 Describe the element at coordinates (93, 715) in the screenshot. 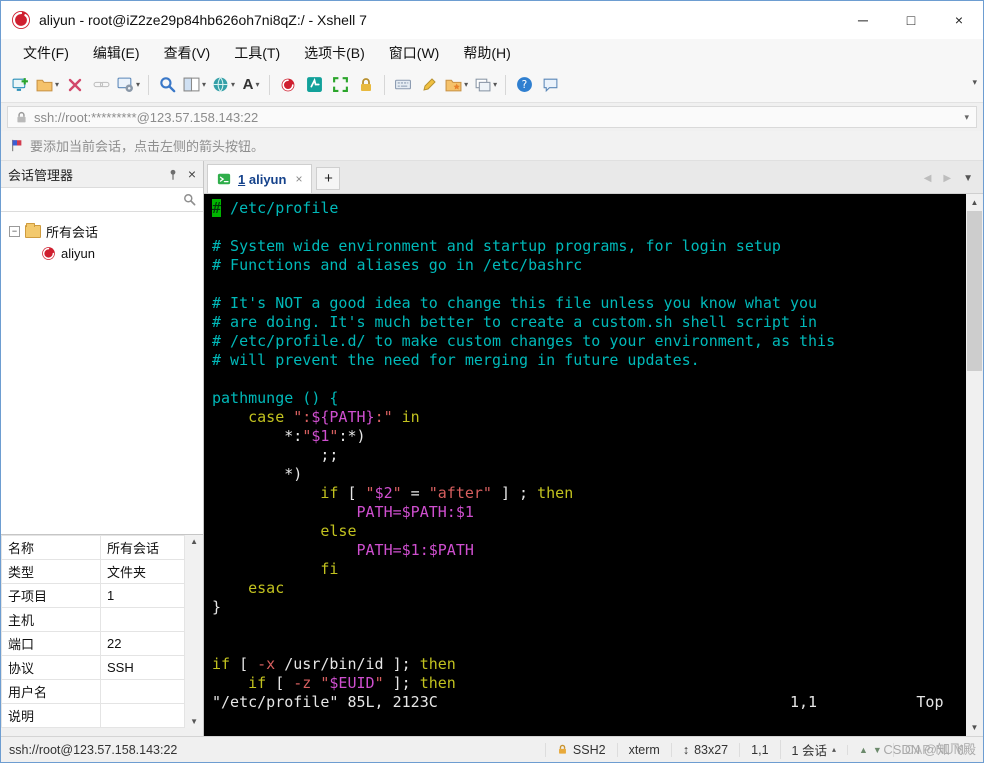

I see `property-row: 说明` at that location.